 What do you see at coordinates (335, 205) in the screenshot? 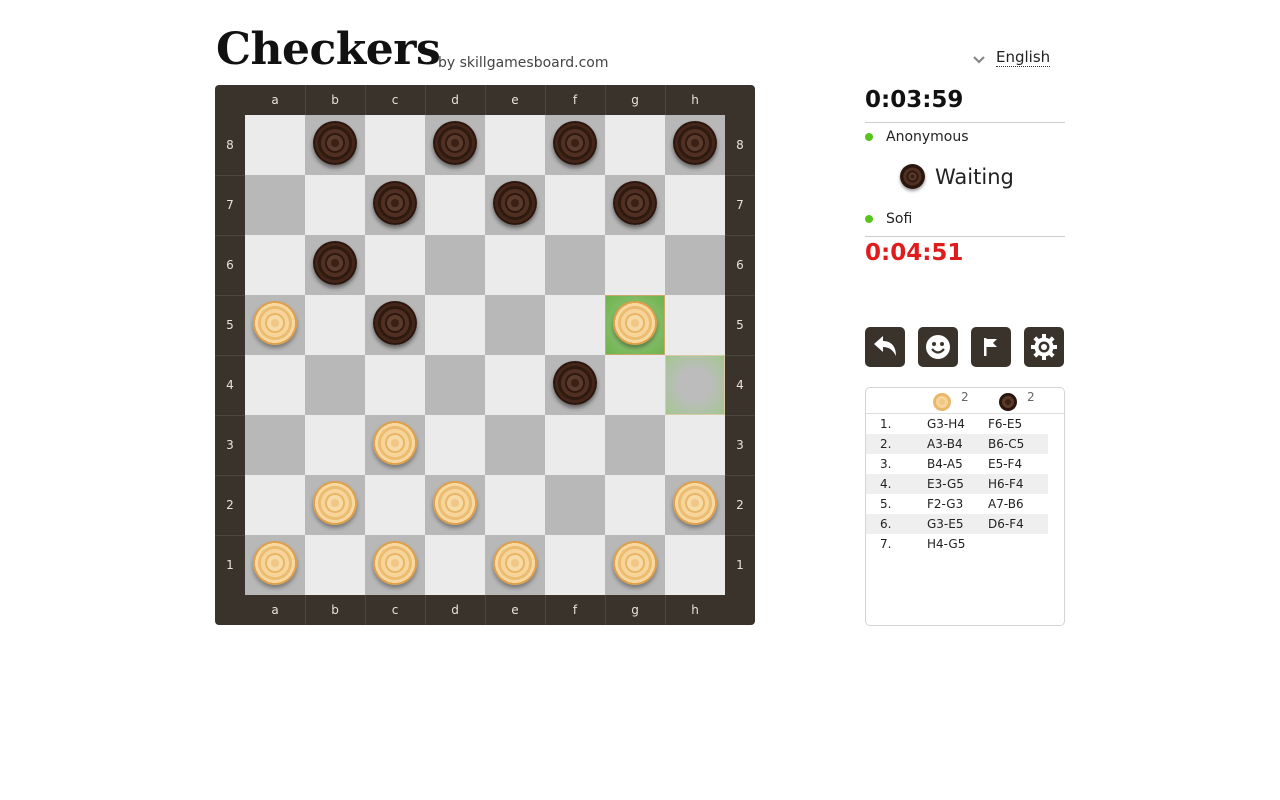
I see `square-b7` at bounding box center [335, 205].